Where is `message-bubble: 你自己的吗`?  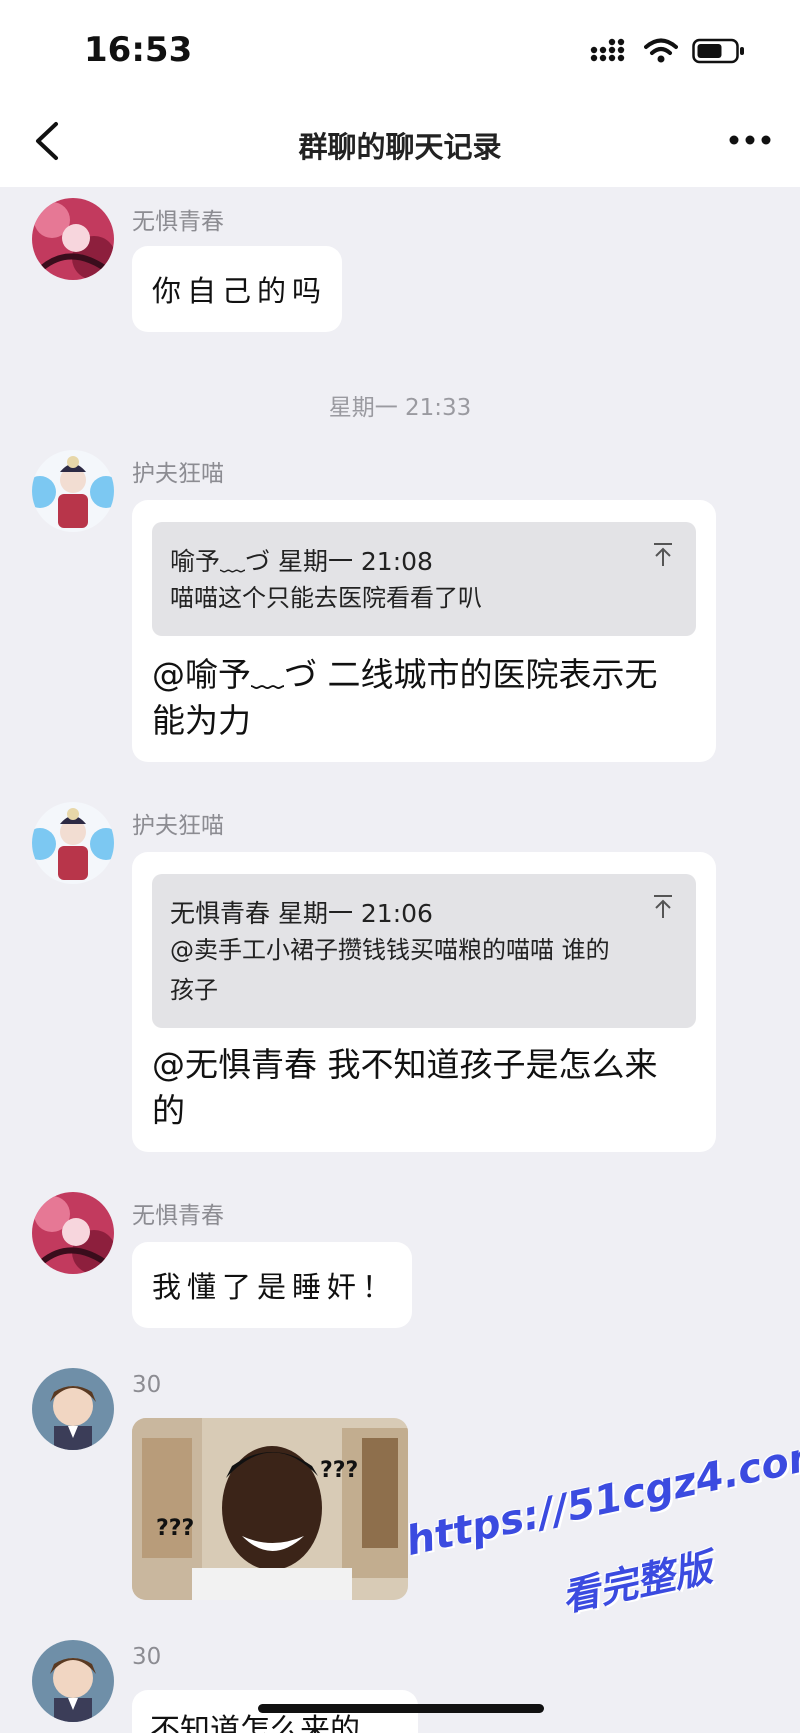
message-bubble: 你自己的吗 is located at coordinates (237, 289).